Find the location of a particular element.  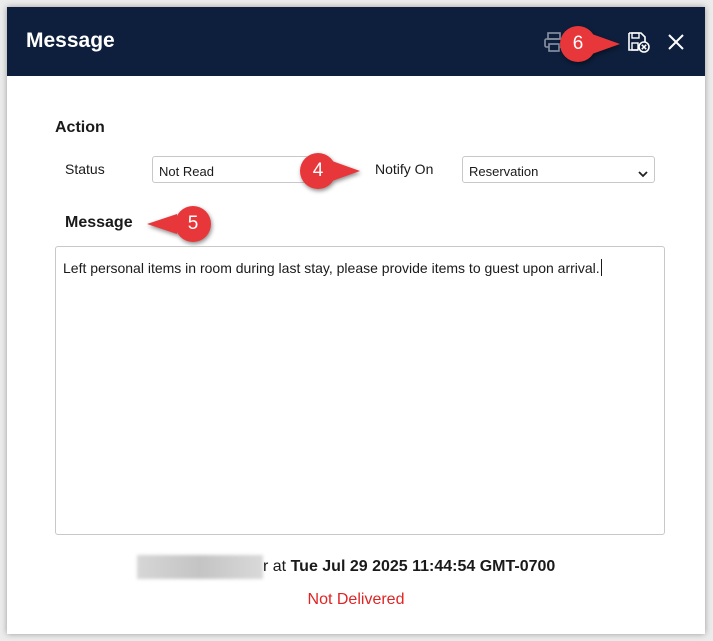

sender-line: r at Tue Jul 29 2025 11:44:54 GMT-0700 is located at coordinates (409, 567).